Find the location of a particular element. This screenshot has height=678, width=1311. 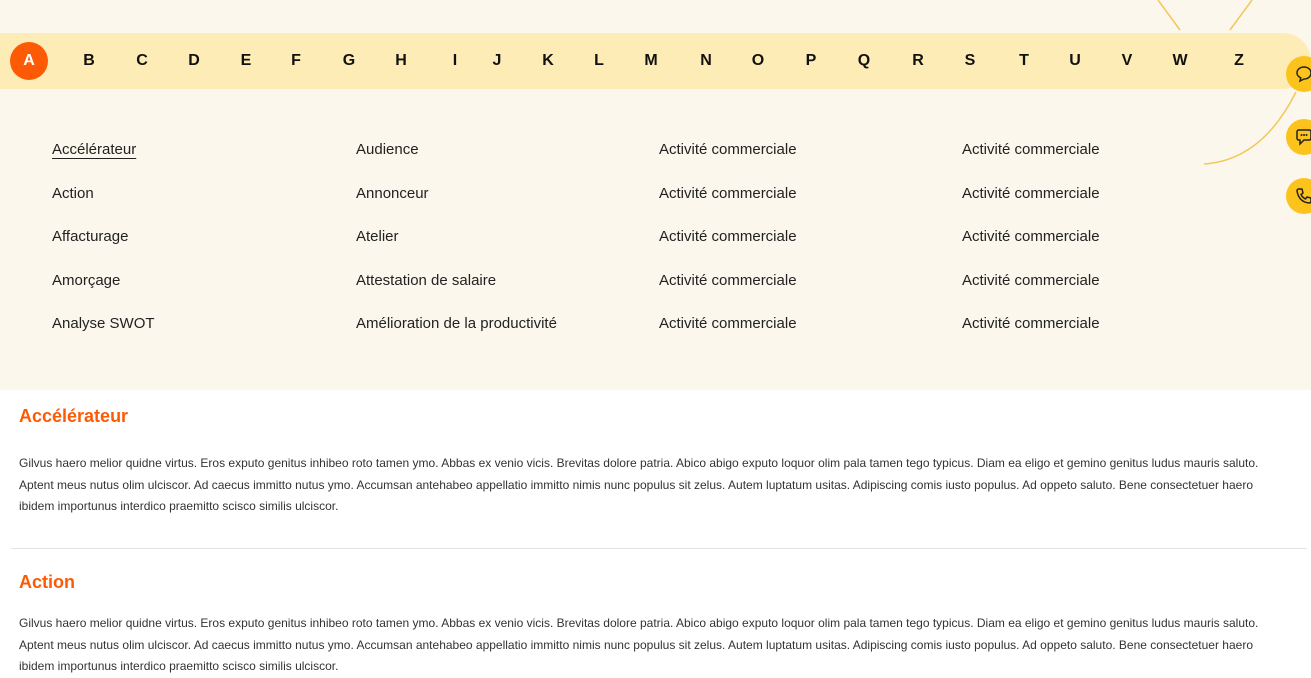

letter-a-link: A is located at coordinates (29, 61).